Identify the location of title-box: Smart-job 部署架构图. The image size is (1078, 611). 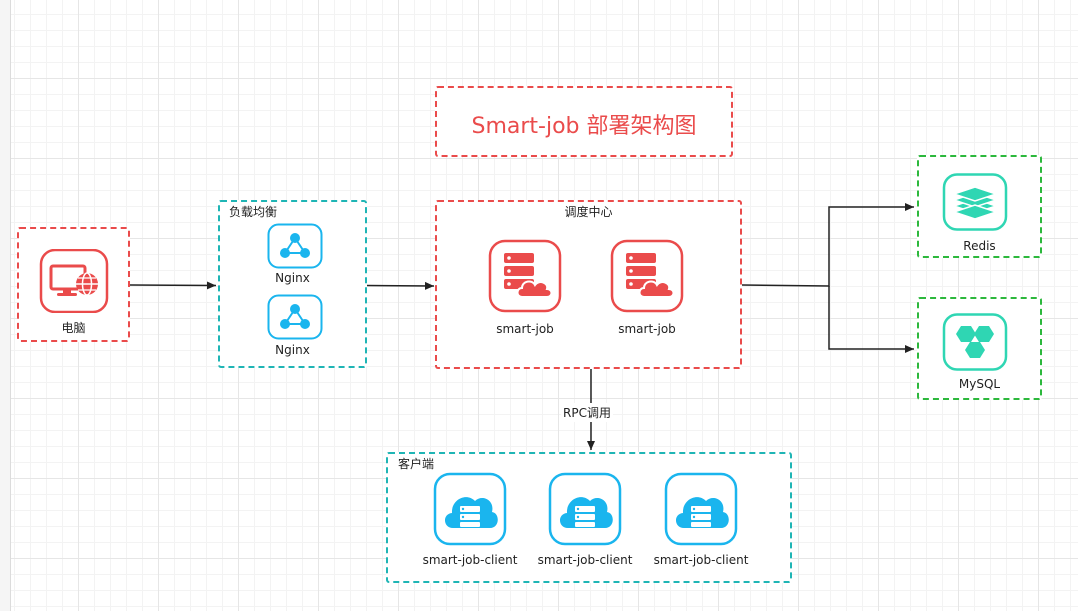
(584, 121).